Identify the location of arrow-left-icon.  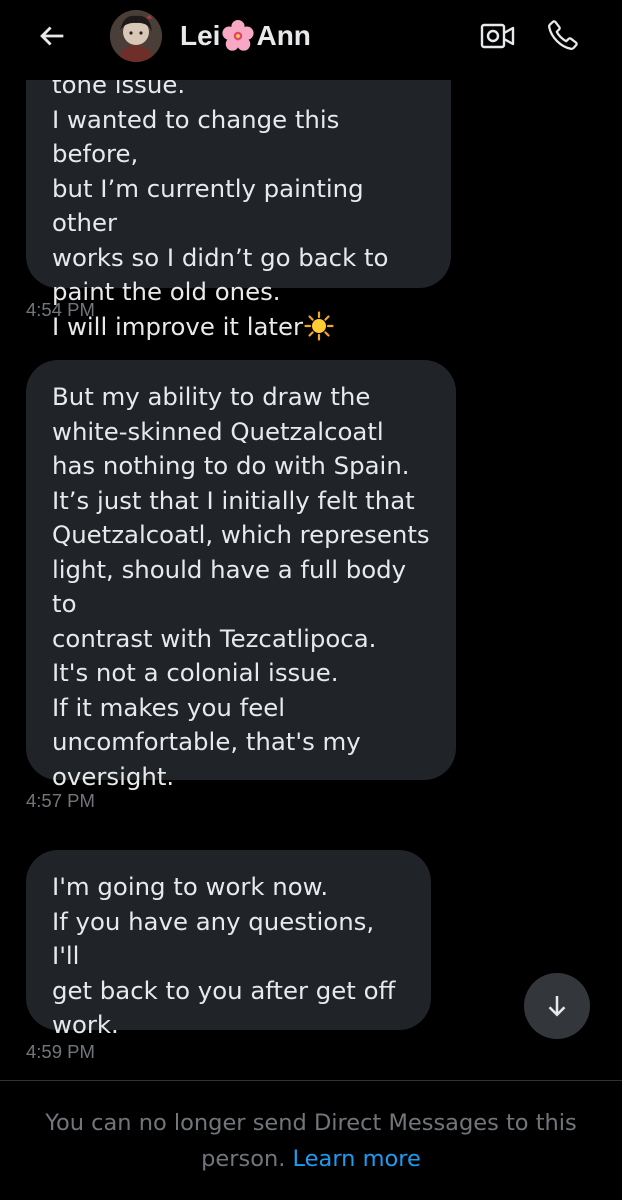
(52, 36).